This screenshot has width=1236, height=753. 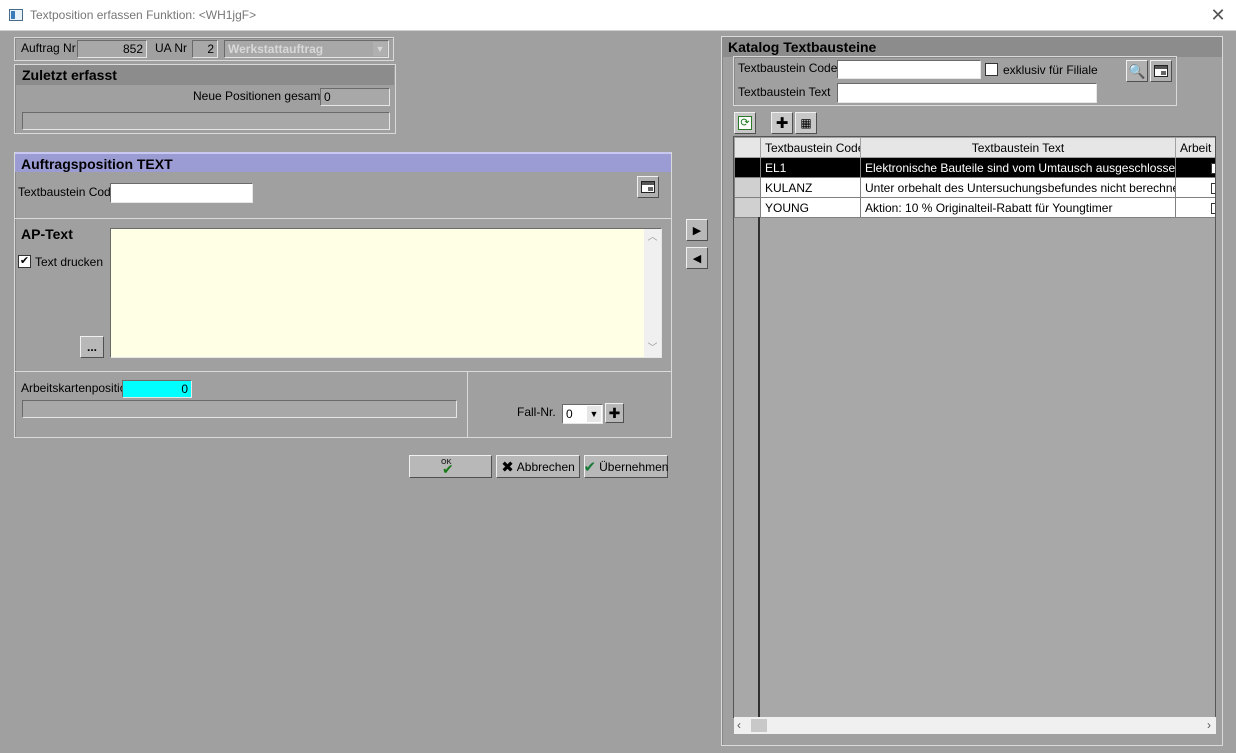 What do you see at coordinates (386, 293) in the screenshot?
I see `ap-text-area: ︿ ﹀` at bounding box center [386, 293].